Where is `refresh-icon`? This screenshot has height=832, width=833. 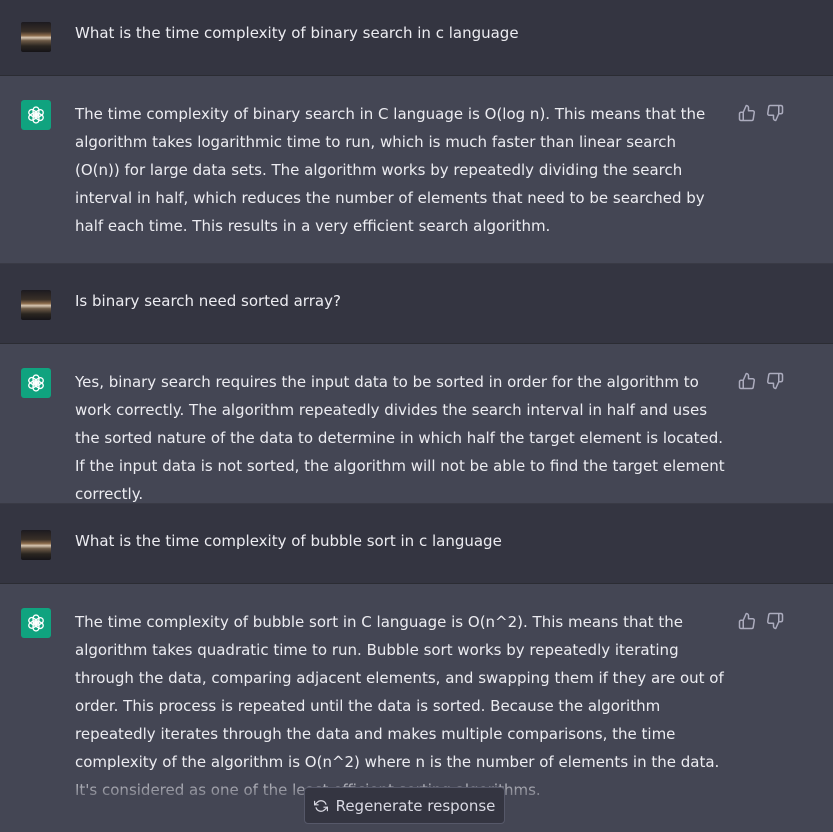
refresh-icon is located at coordinates (320, 806).